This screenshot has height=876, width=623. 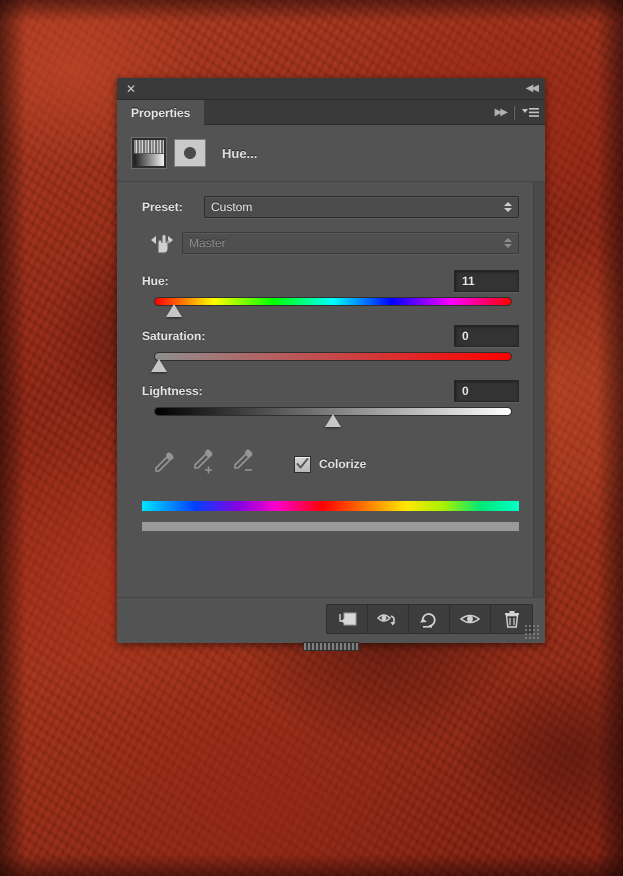 I want to click on reset-arrow-icon, so click(x=428, y=620).